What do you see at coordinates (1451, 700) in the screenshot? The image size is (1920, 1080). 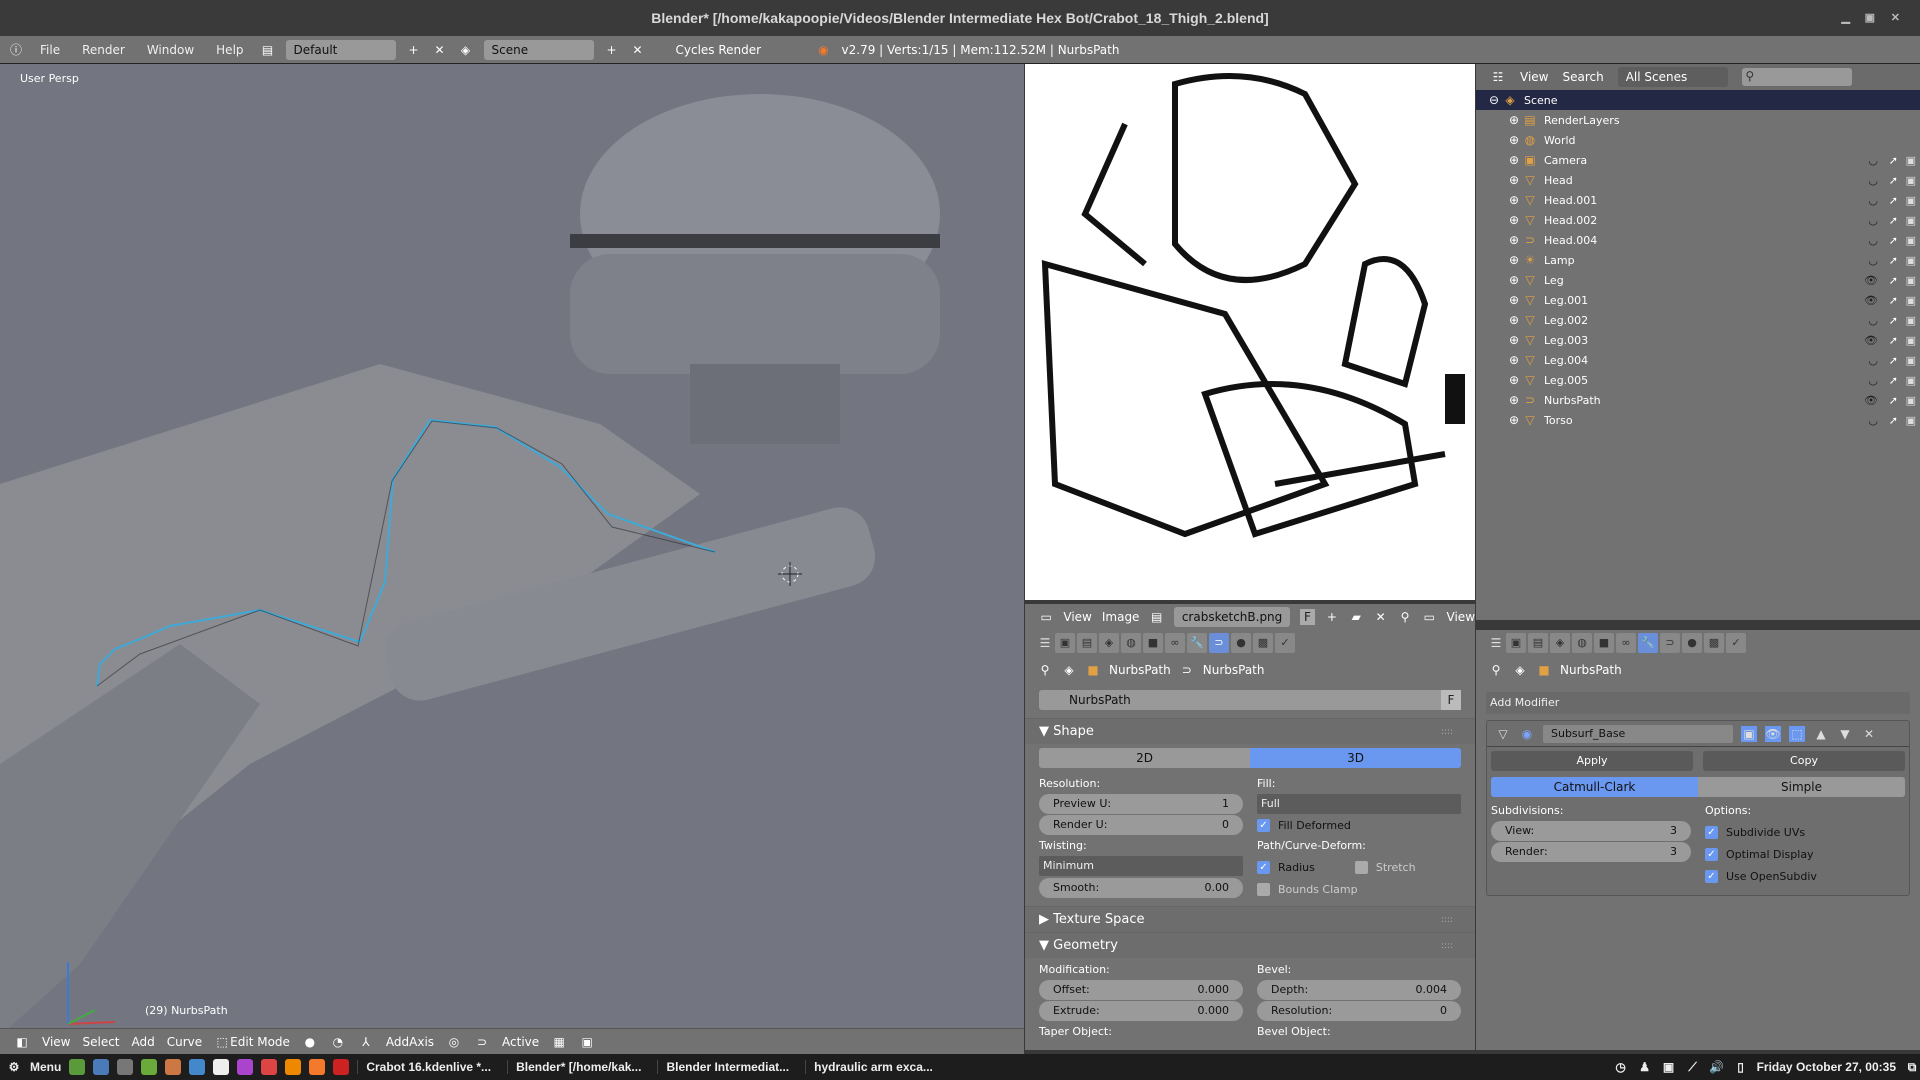 I see `fake-user-button: F` at bounding box center [1451, 700].